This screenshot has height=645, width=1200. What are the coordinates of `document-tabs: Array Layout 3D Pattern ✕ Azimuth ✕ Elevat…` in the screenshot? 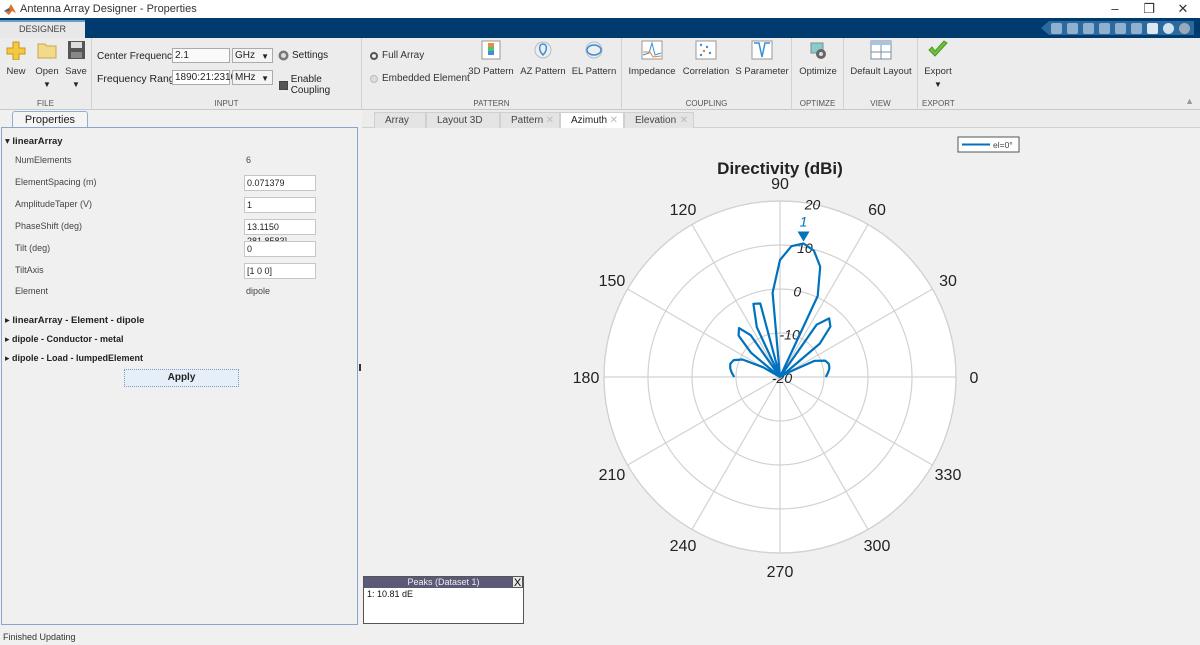 It's located at (781, 119).